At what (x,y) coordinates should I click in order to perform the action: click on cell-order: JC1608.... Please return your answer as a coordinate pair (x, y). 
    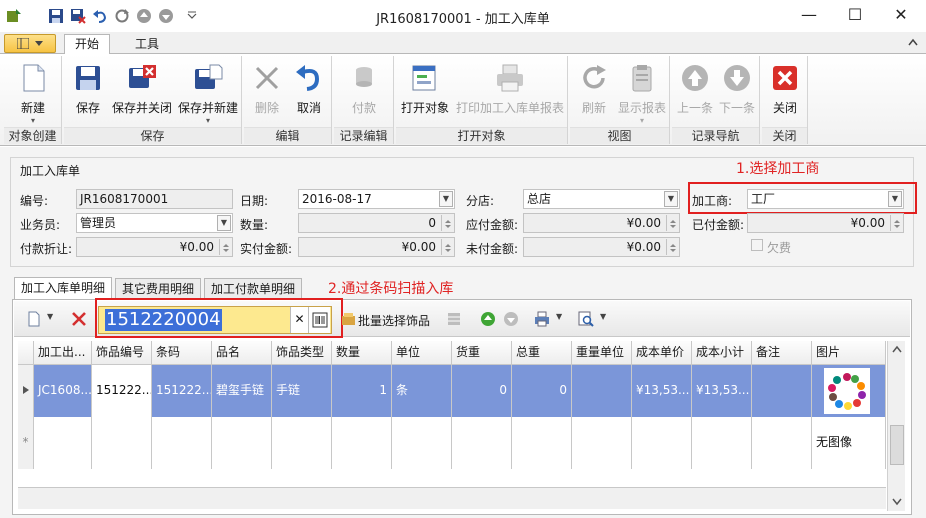
    Looking at the image, I should click on (63, 391).